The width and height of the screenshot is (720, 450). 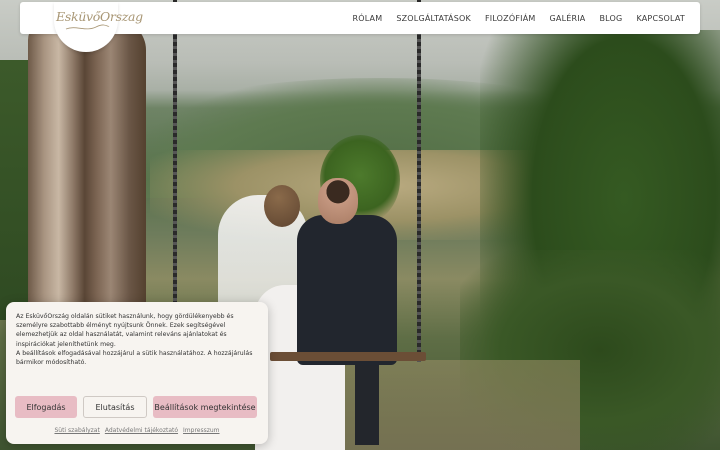 I want to click on groom-head, so click(x=338, y=201).